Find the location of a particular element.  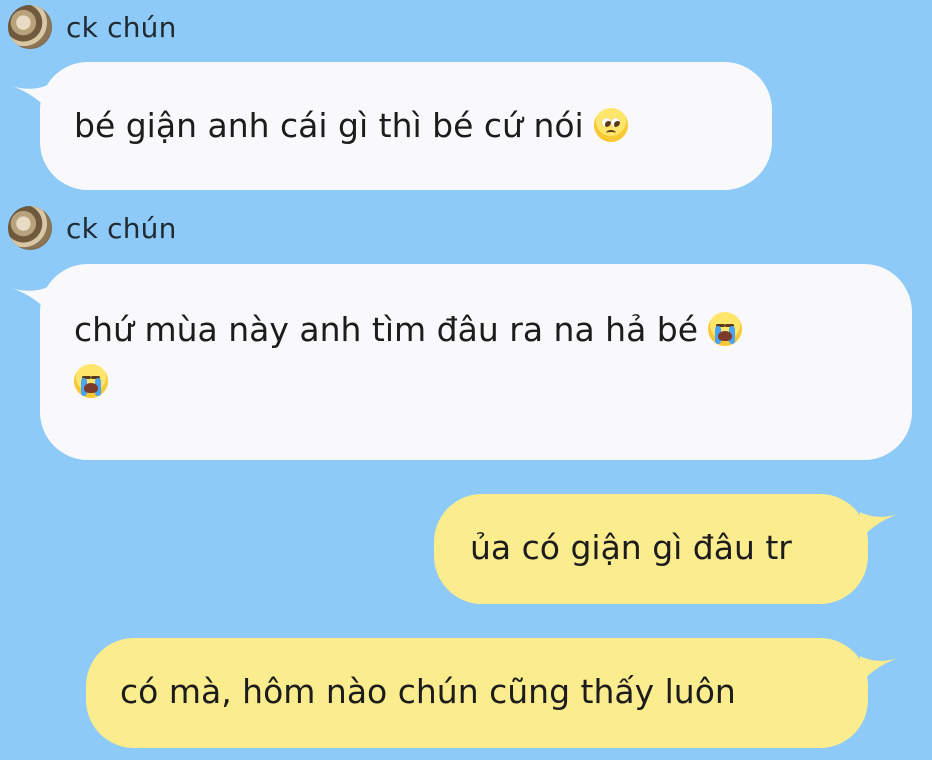

incoming-message-bubble: bé giận anh cái gì thì bé cứ nói is located at coordinates (406, 126).